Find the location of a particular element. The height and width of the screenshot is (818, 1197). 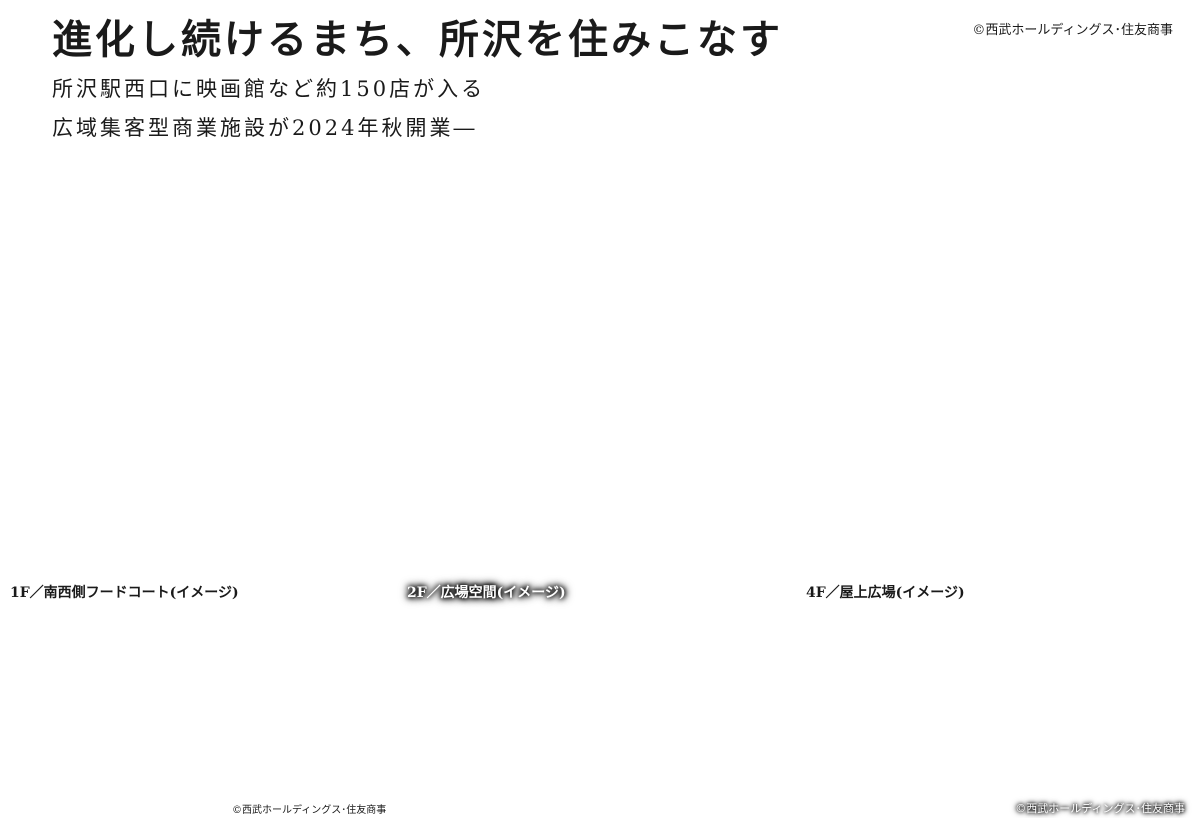

image-caption-4f: 4F／屋上広場(イメージ) is located at coordinates (885, 593).